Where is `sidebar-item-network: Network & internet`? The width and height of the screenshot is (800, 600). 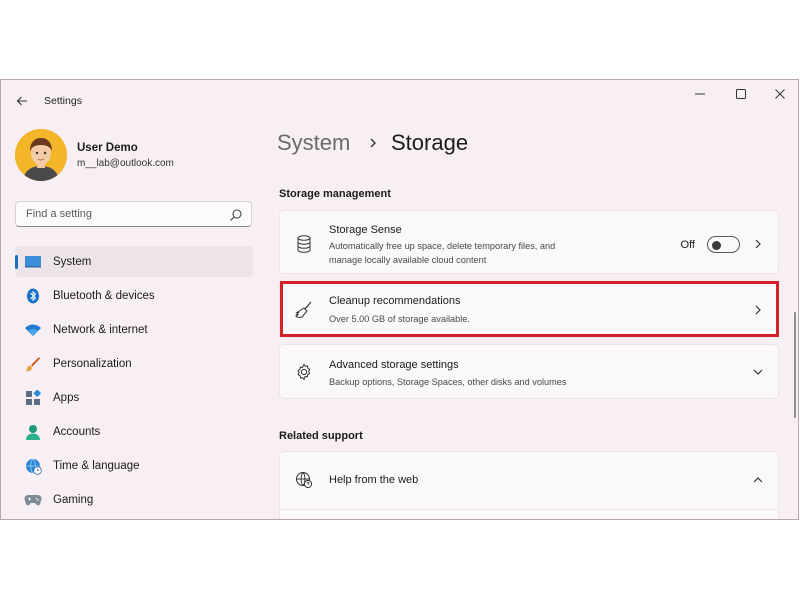
sidebar-item-network: Network & internet is located at coordinates (134, 329).